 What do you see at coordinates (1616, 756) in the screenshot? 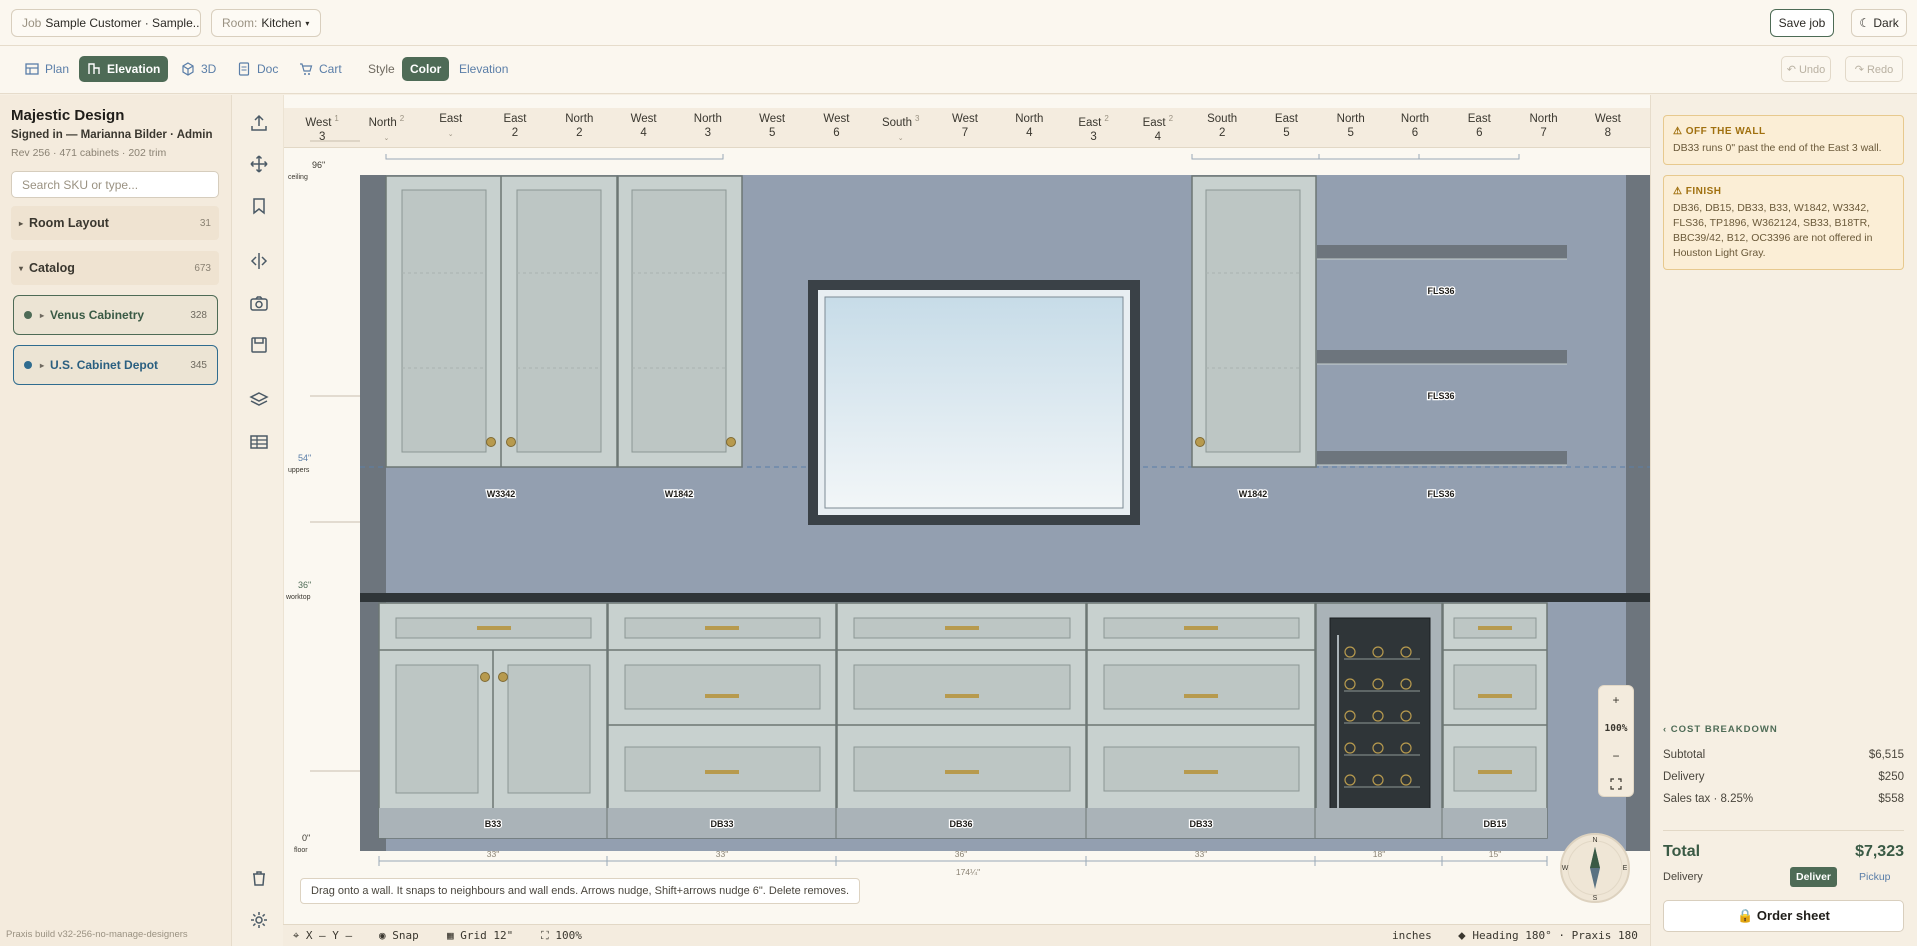
I see `zoom-out-button: −` at bounding box center [1616, 756].